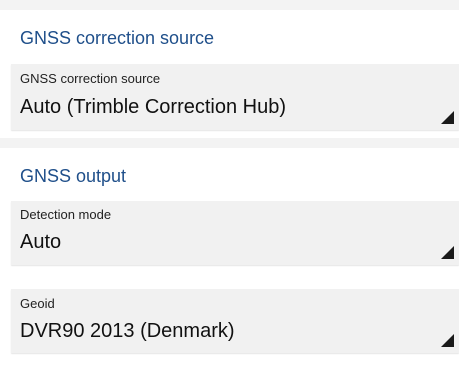 Image resolution: width=459 pixels, height=371 pixels. What do you see at coordinates (153, 107) in the screenshot?
I see `gnss-correction-source-value: Auto (Trimble Correction Hub)` at bounding box center [153, 107].